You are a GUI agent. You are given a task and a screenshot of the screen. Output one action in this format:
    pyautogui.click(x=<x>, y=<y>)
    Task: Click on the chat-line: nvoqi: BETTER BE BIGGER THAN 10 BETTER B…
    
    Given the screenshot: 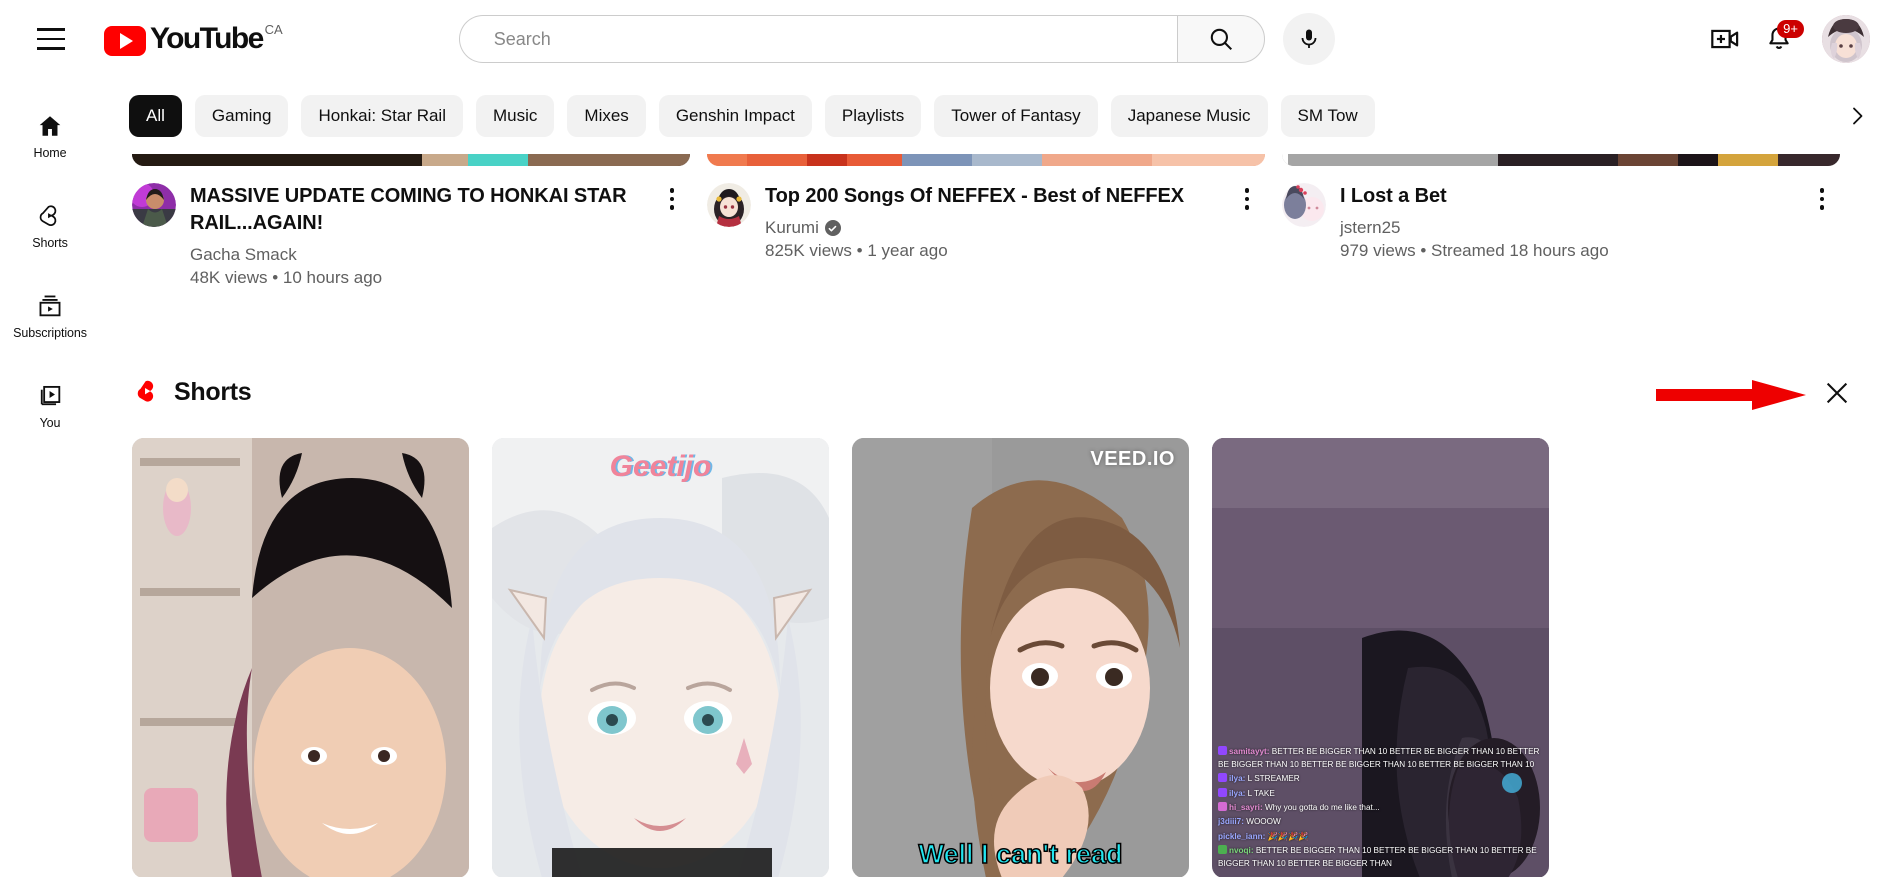 What is the action you would take?
    pyautogui.click(x=1380, y=857)
    